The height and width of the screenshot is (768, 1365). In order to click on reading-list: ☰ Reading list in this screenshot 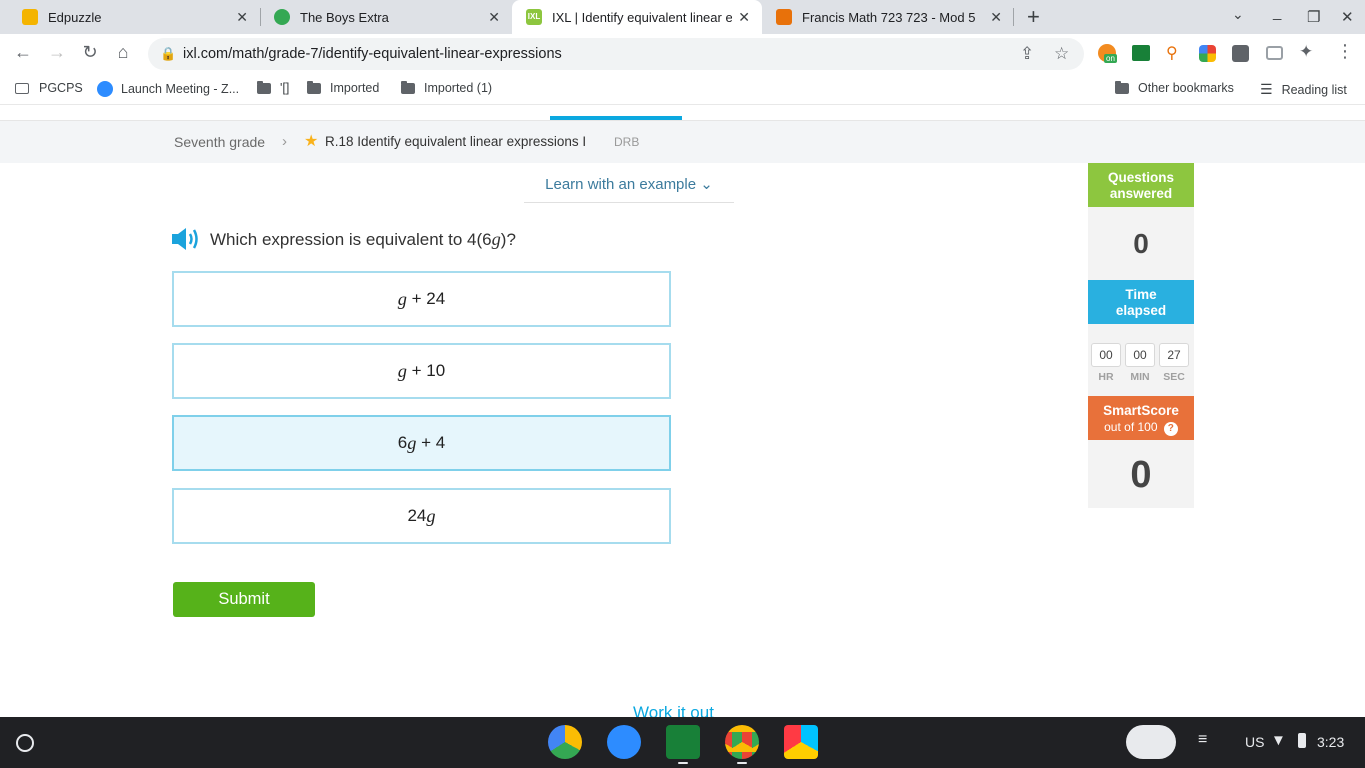, I will do `click(1303, 89)`.